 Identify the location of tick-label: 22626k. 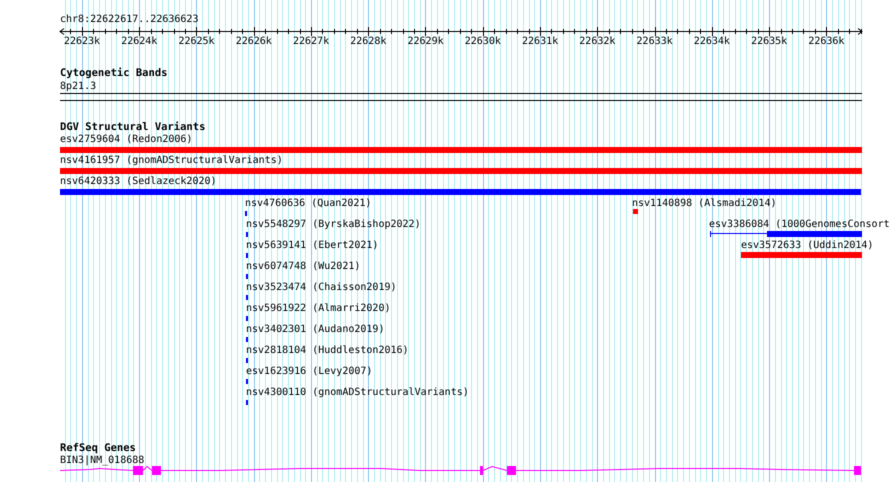
(254, 41).